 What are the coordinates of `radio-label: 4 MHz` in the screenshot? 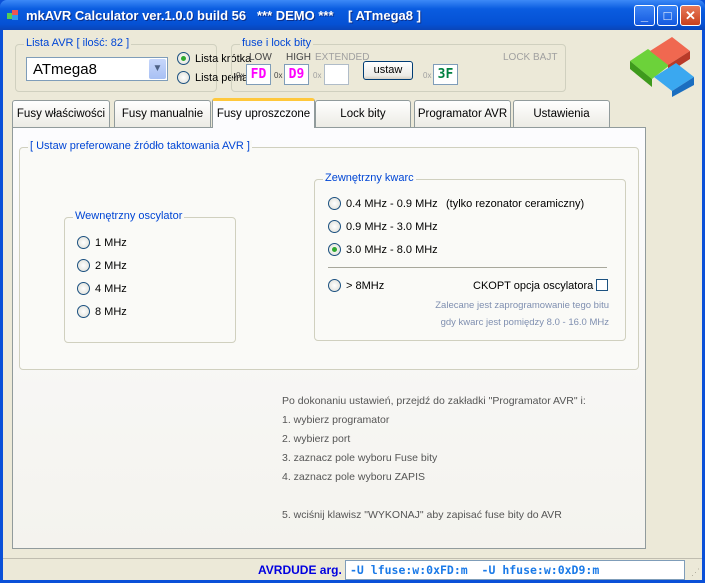 It's located at (111, 288).